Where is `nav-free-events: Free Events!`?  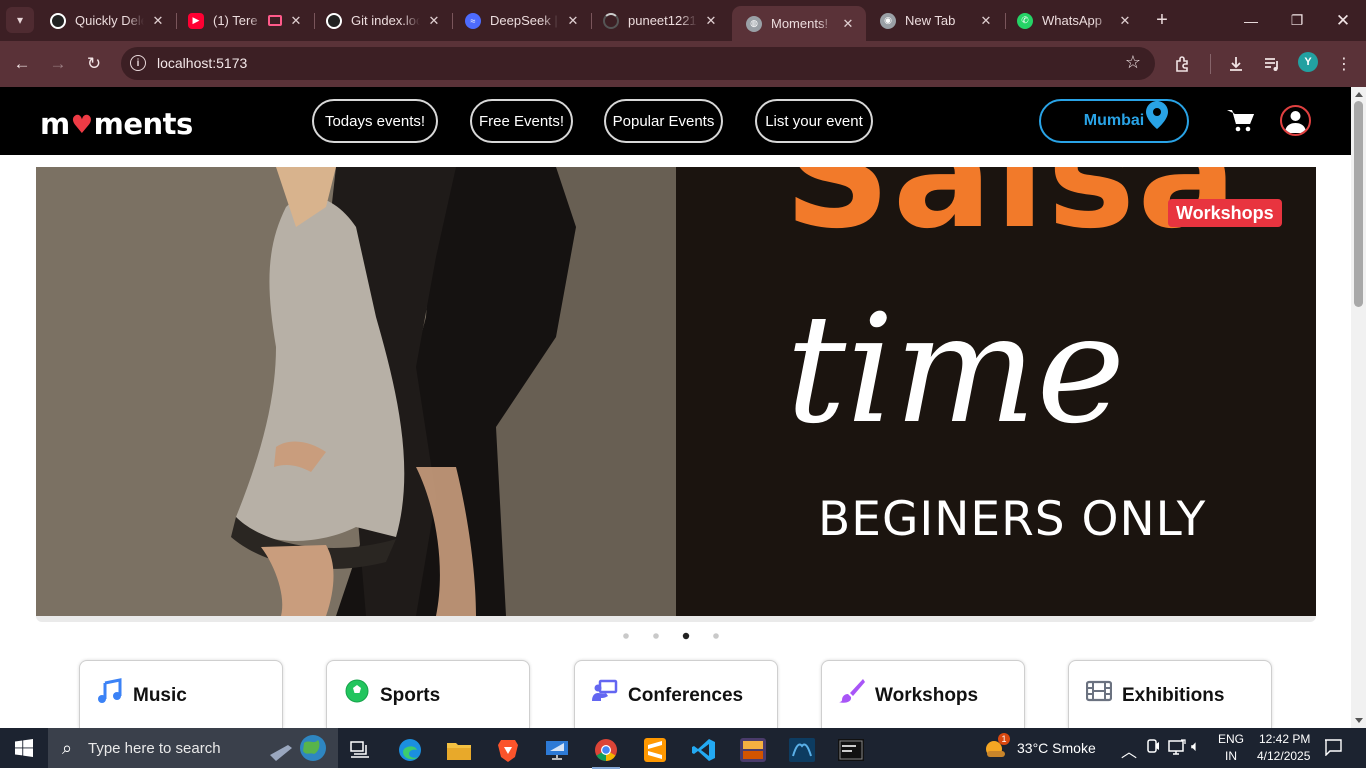
nav-free-events: Free Events! is located at coordinates (521, 121).